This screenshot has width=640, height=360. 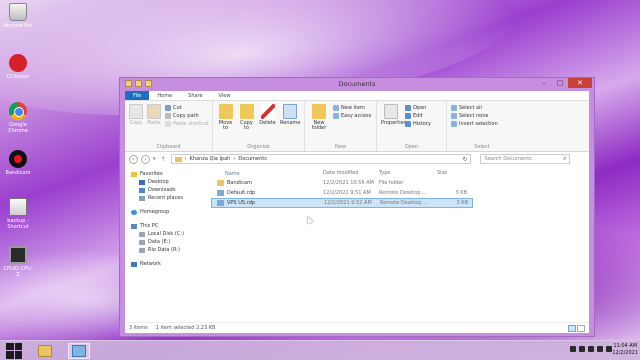 What do you see at coordinates (400, 183) in the screenshot?
I see `file-row: Bandicam 12/2/2021 10:56 AM File folder` at bounding box center [400, 183].